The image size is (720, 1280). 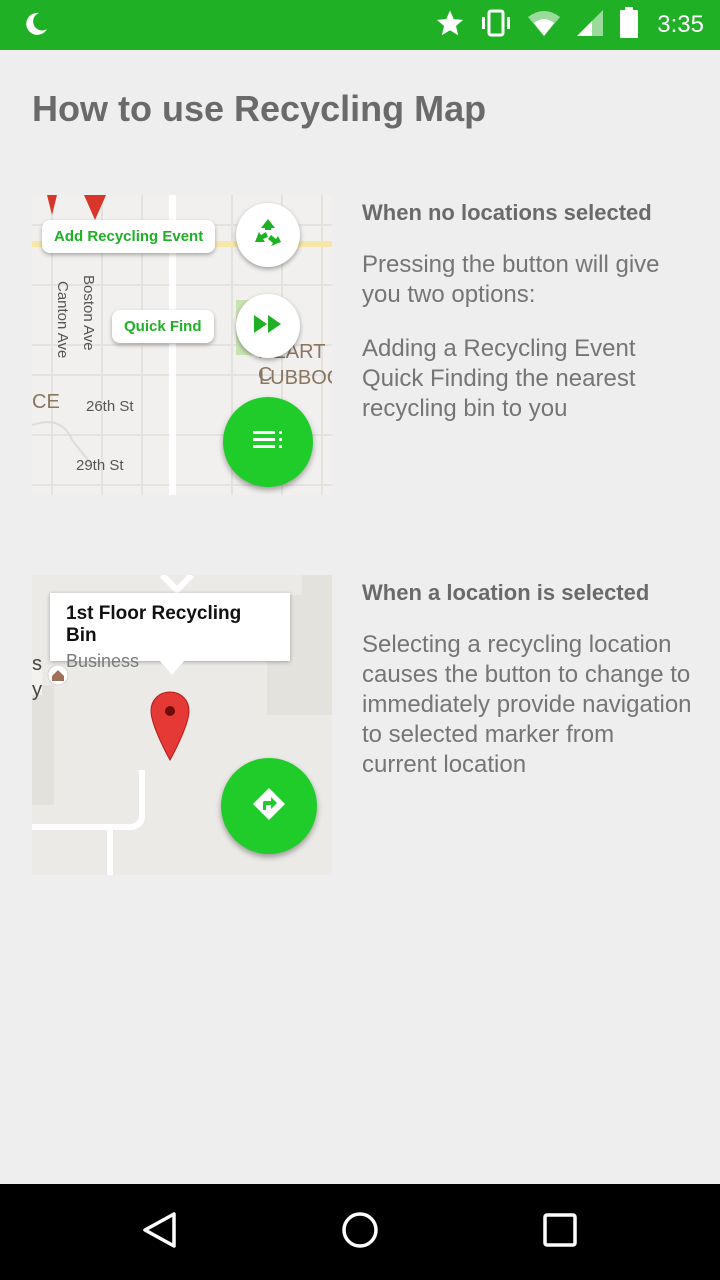 I want to click on map-preview-selected: s y 1st Floor Recycling Bin Business, so click(x=182, y=725).